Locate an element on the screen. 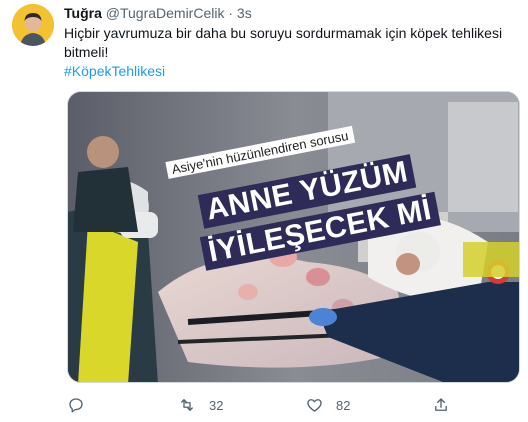 This screenshot has height=422, width=528. retweet-icon is located at coordinates (187, 405).